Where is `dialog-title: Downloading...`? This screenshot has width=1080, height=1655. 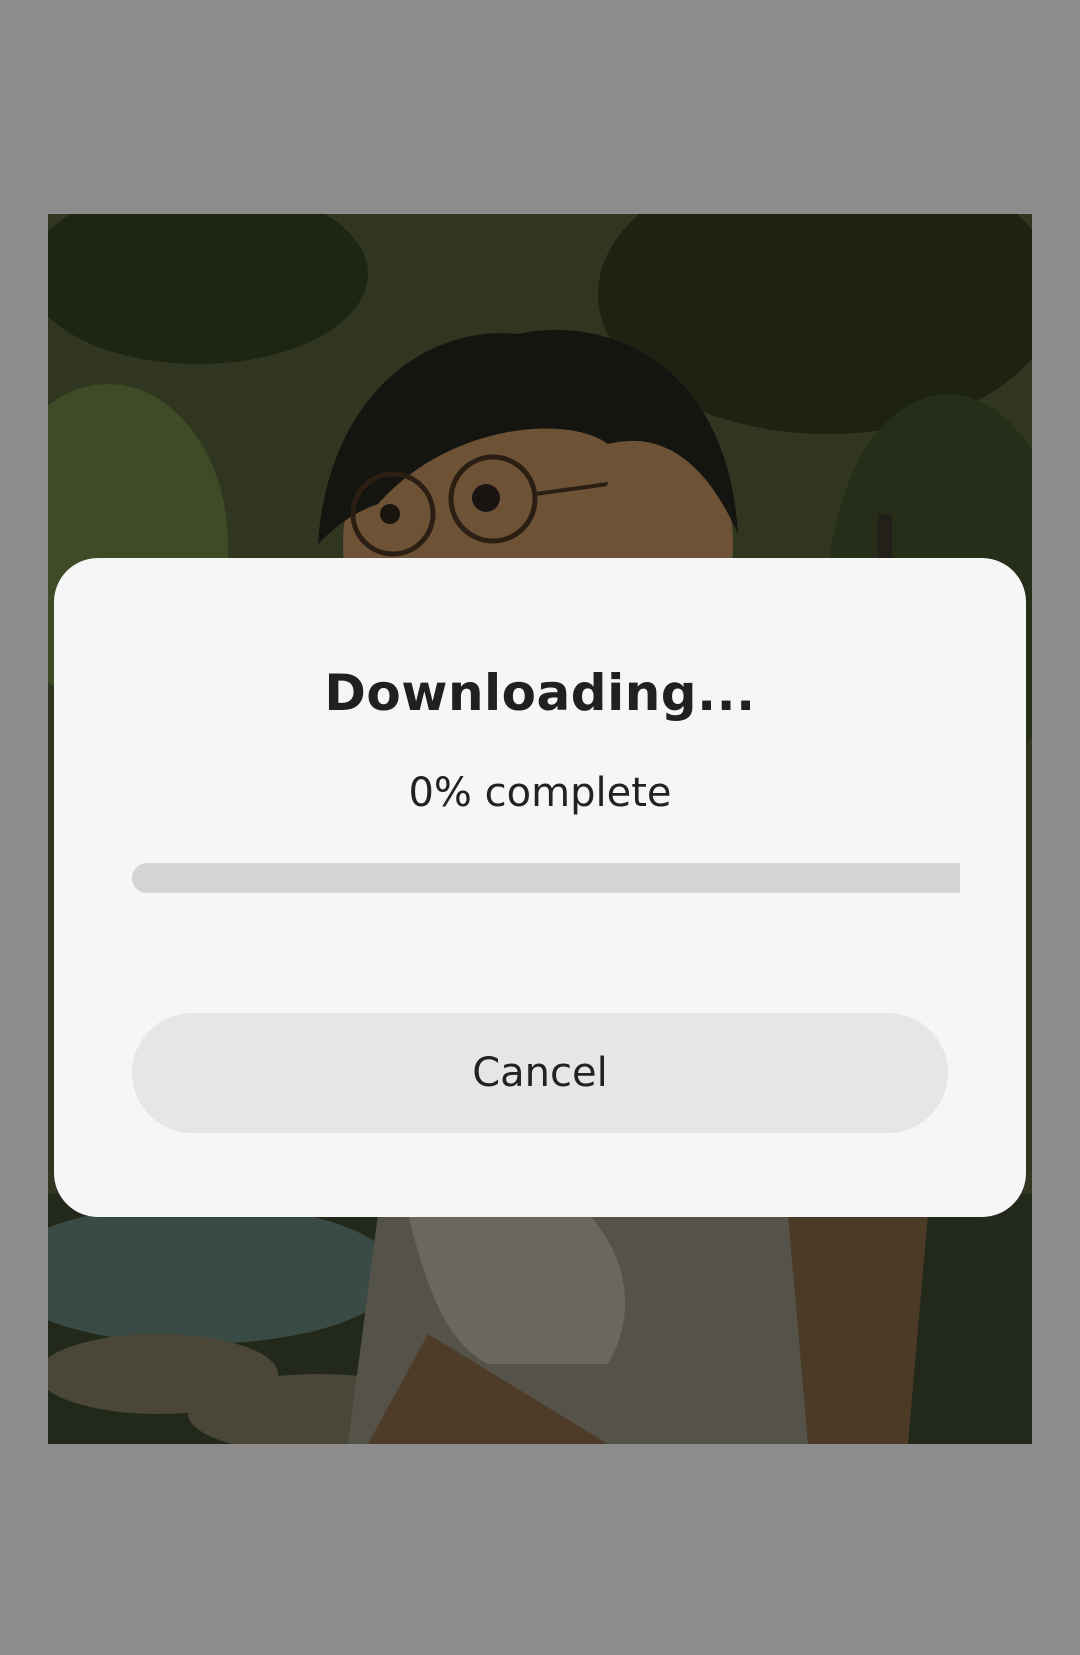
dialog-title: Downloading... is located at coordinates (540, 693).